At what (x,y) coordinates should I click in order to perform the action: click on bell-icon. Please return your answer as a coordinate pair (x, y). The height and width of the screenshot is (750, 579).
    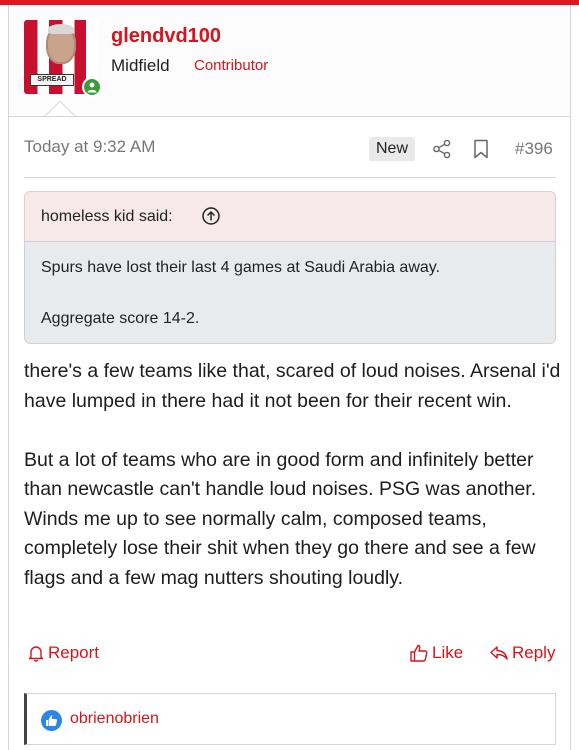
    Looking at the image, I should click on (36, 654).